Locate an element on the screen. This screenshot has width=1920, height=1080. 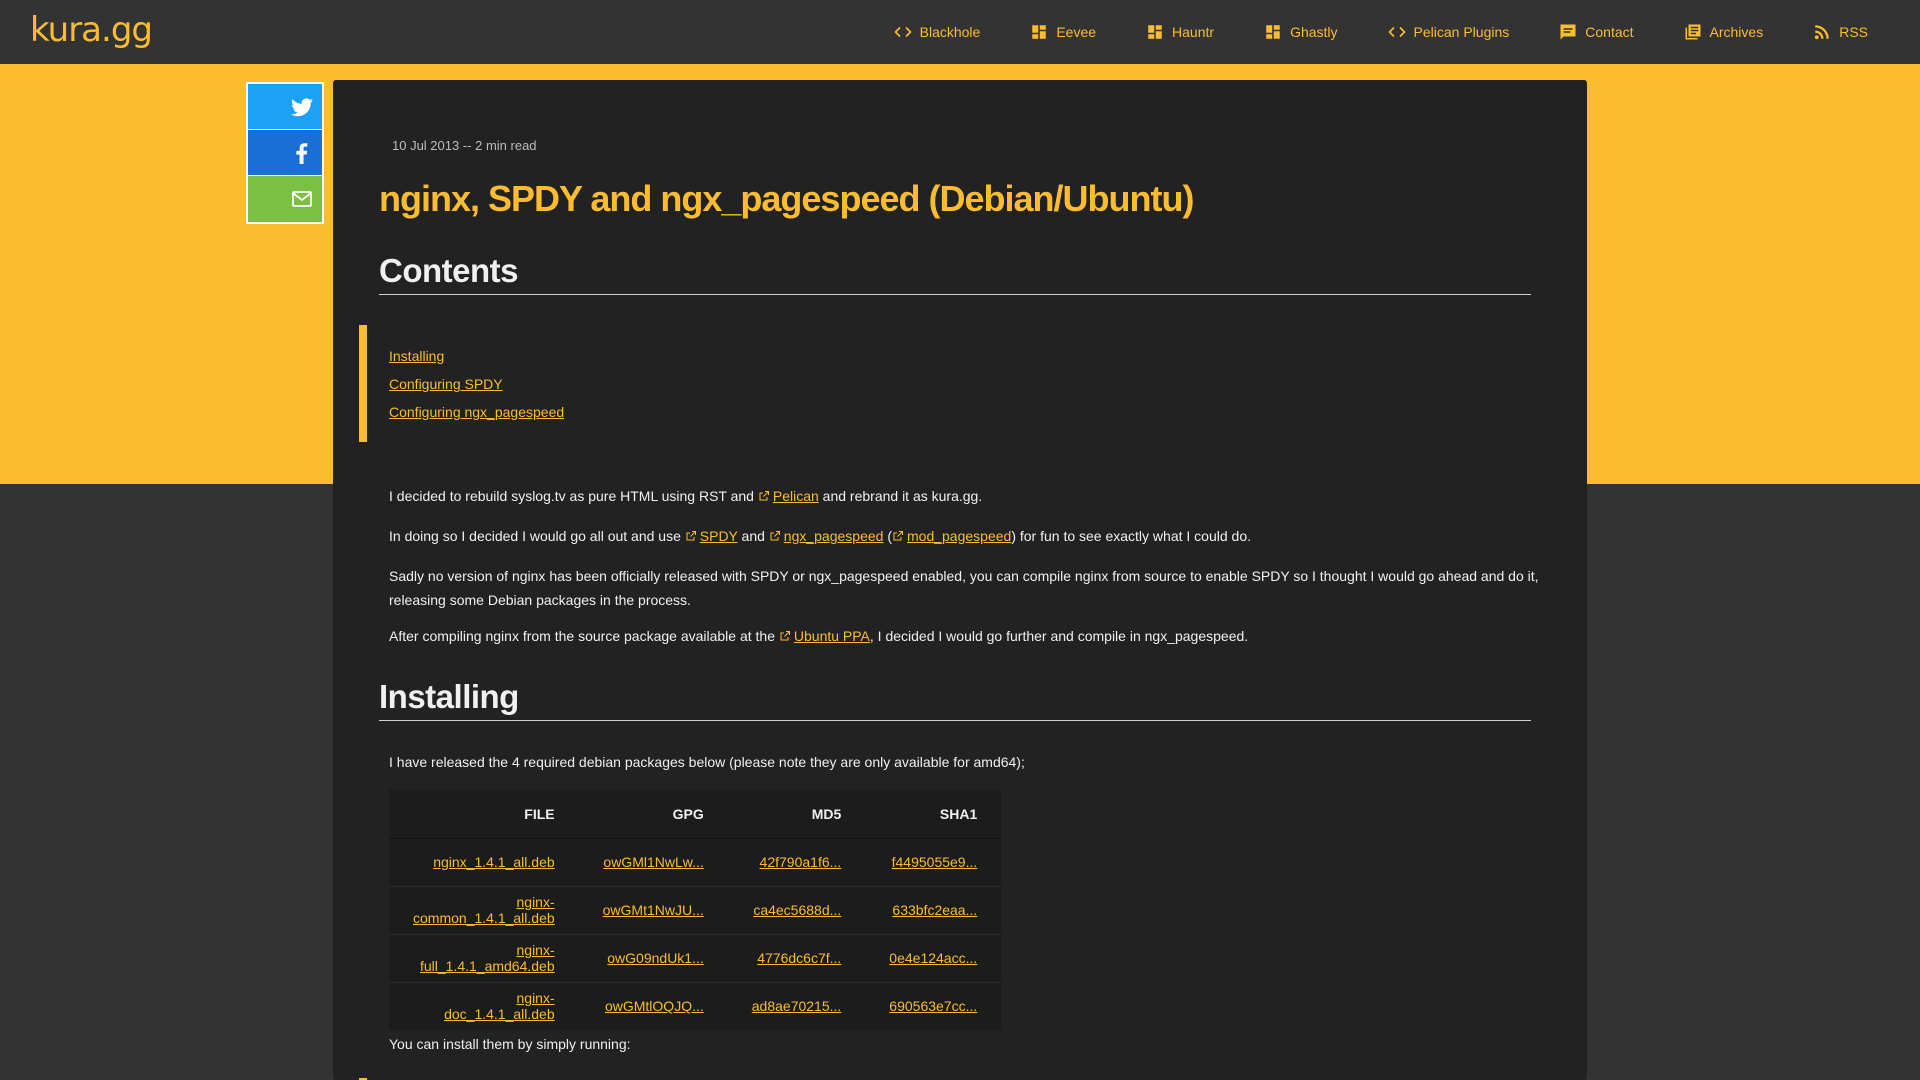
twitter-icon is located at coordinates (302, 106).